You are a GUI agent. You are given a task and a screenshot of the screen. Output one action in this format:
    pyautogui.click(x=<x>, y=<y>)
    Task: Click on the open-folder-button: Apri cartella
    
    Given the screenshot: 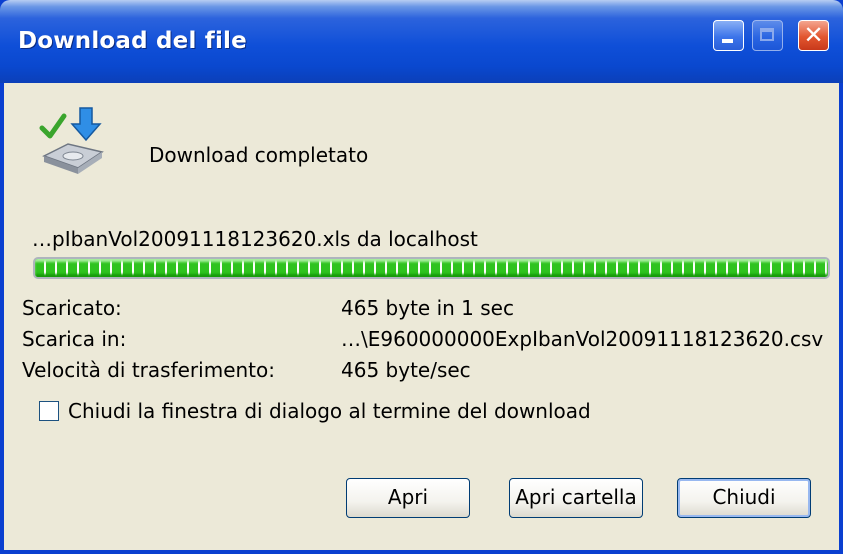 What is the action you would take?
    pyautogui.click(x=576, y=498)
    